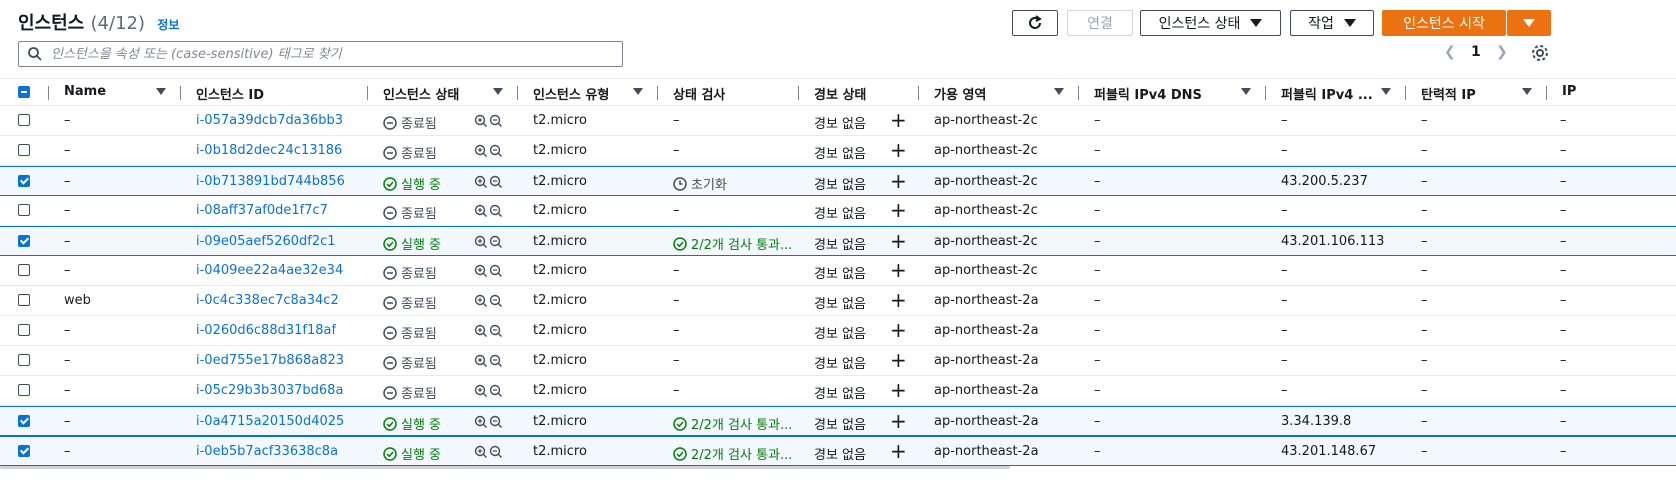  Describe the element at coordinates (840, 93) in the screenshot. I see `column-header-alarm: 경보 상태` at that location.